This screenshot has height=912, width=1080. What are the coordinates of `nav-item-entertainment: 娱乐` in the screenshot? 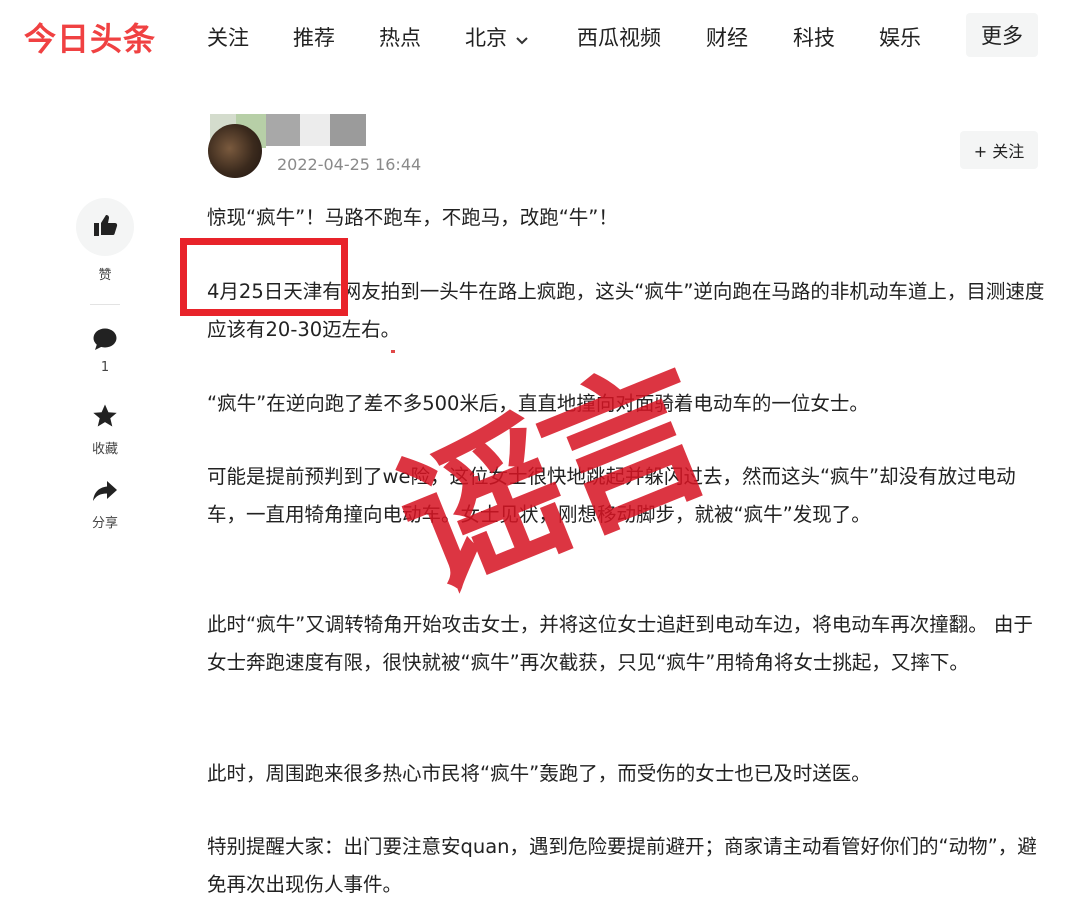 It's located at (900, 37).